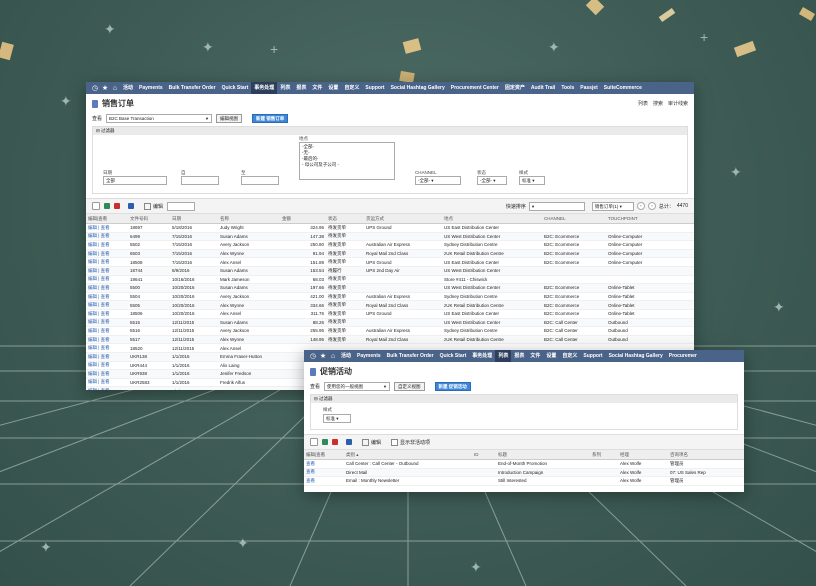  I want to click on search-link: 搜索, so click(658, 103).